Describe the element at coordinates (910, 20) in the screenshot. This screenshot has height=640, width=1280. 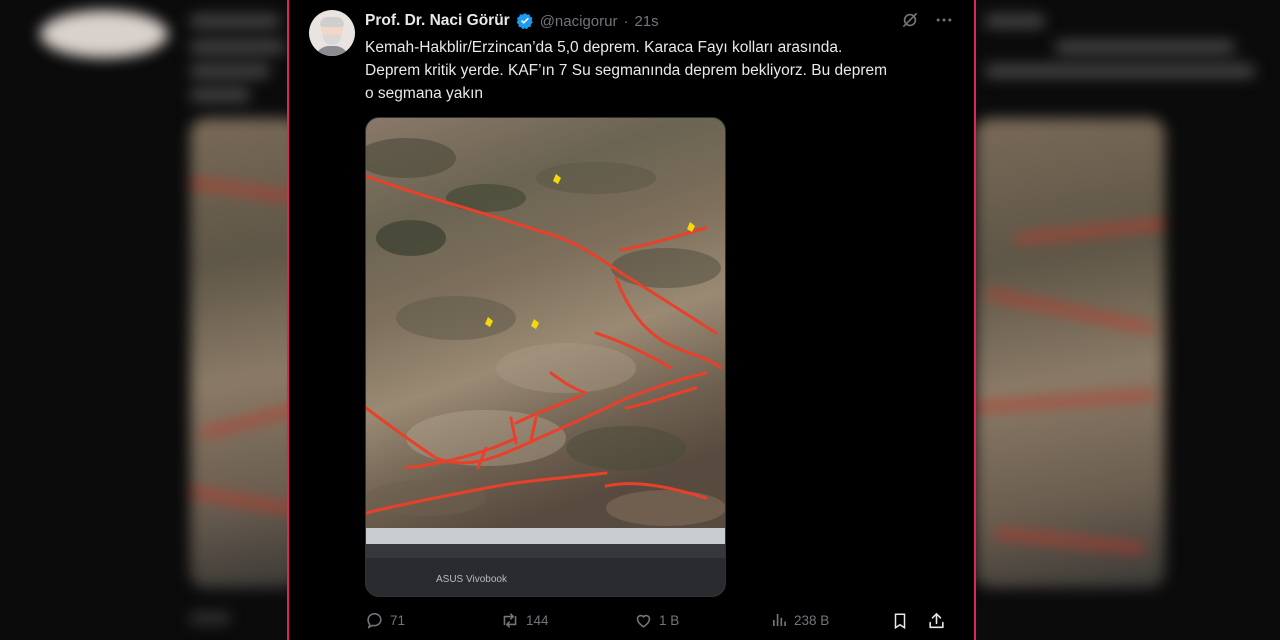
I see `grok-icon` at that location.